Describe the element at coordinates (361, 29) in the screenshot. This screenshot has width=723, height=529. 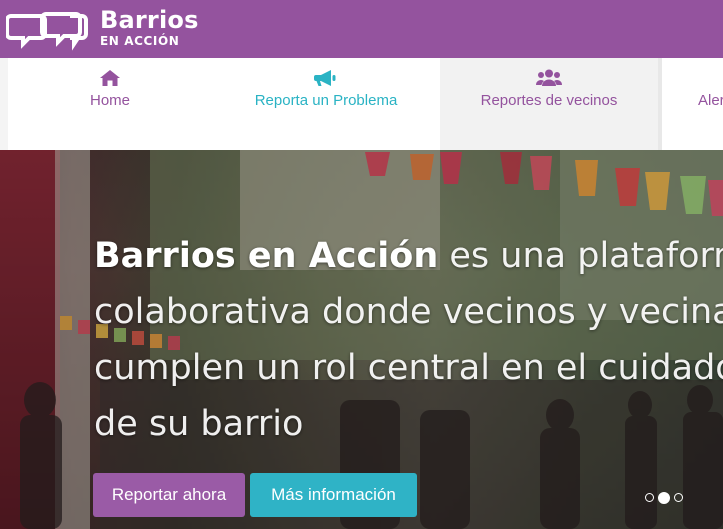
I see `site-header: Barrios EN ACCIÓN` at that location.